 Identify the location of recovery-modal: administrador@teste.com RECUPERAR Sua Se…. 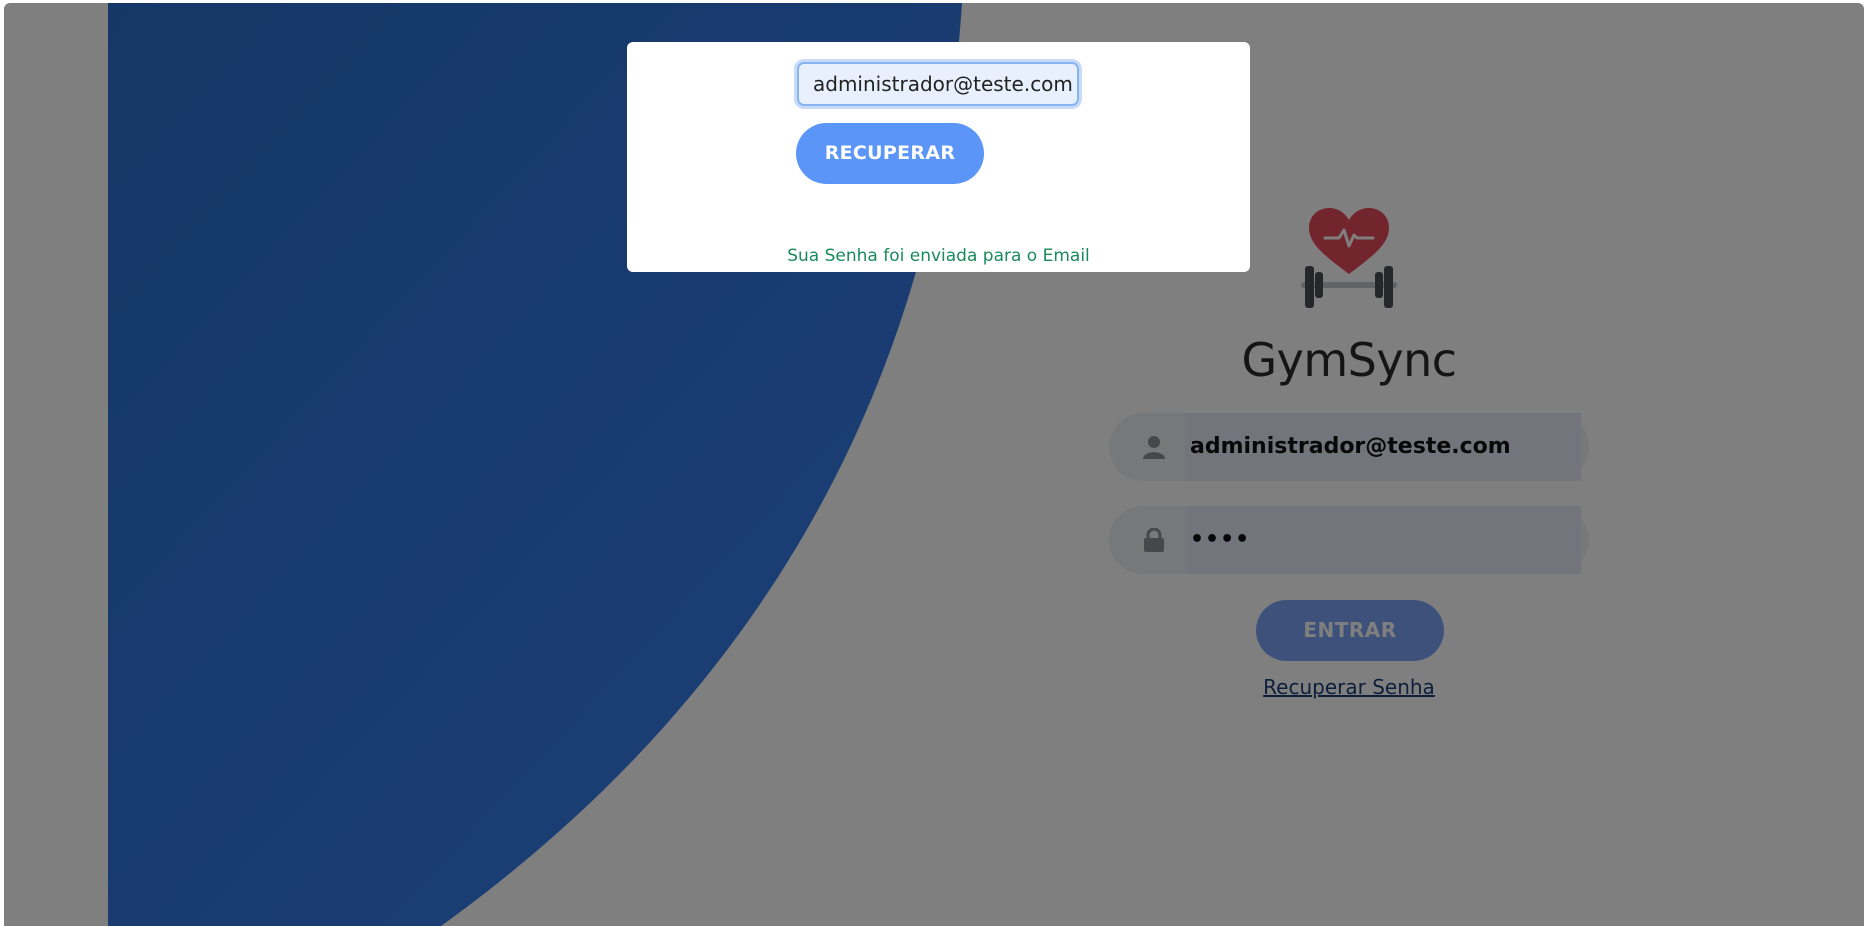
(938, 157).